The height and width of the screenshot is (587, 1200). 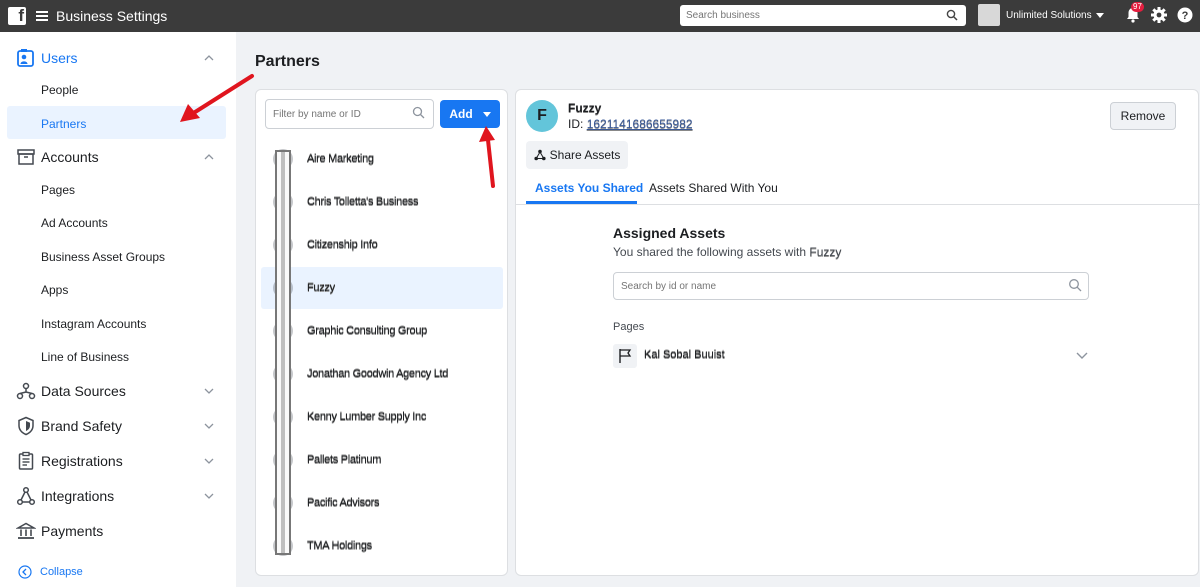 I want to click on partner-list-item: Chris Tolletta's Business, so click(x=382, y=202).